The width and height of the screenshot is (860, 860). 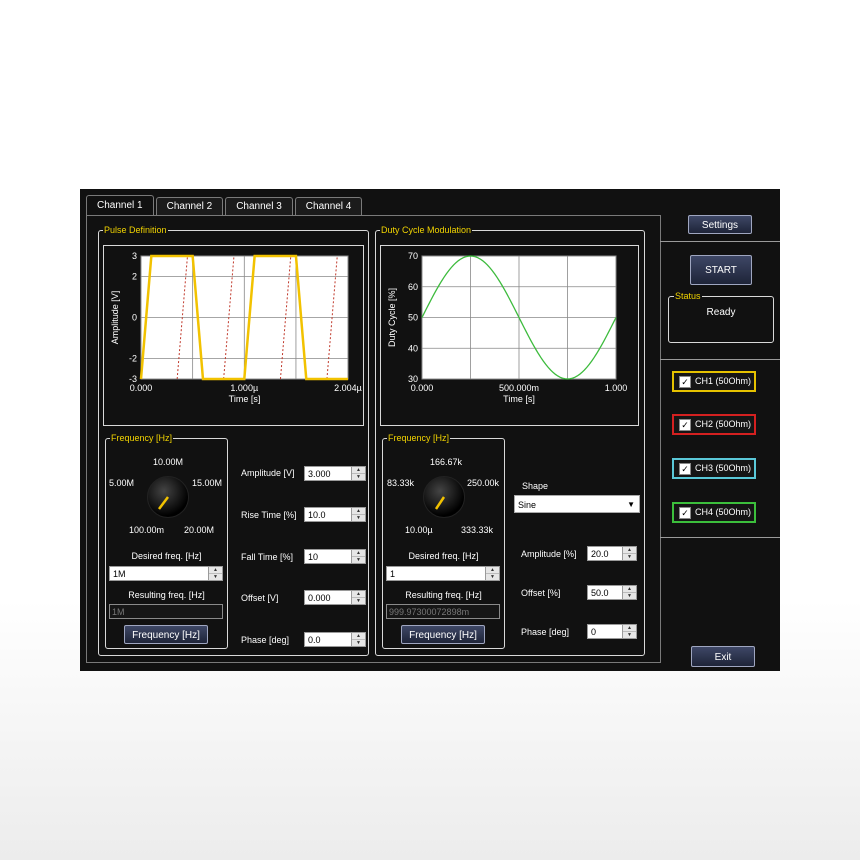 I want to click on x-axis-label: Time [s], so click(x=245, y=399).